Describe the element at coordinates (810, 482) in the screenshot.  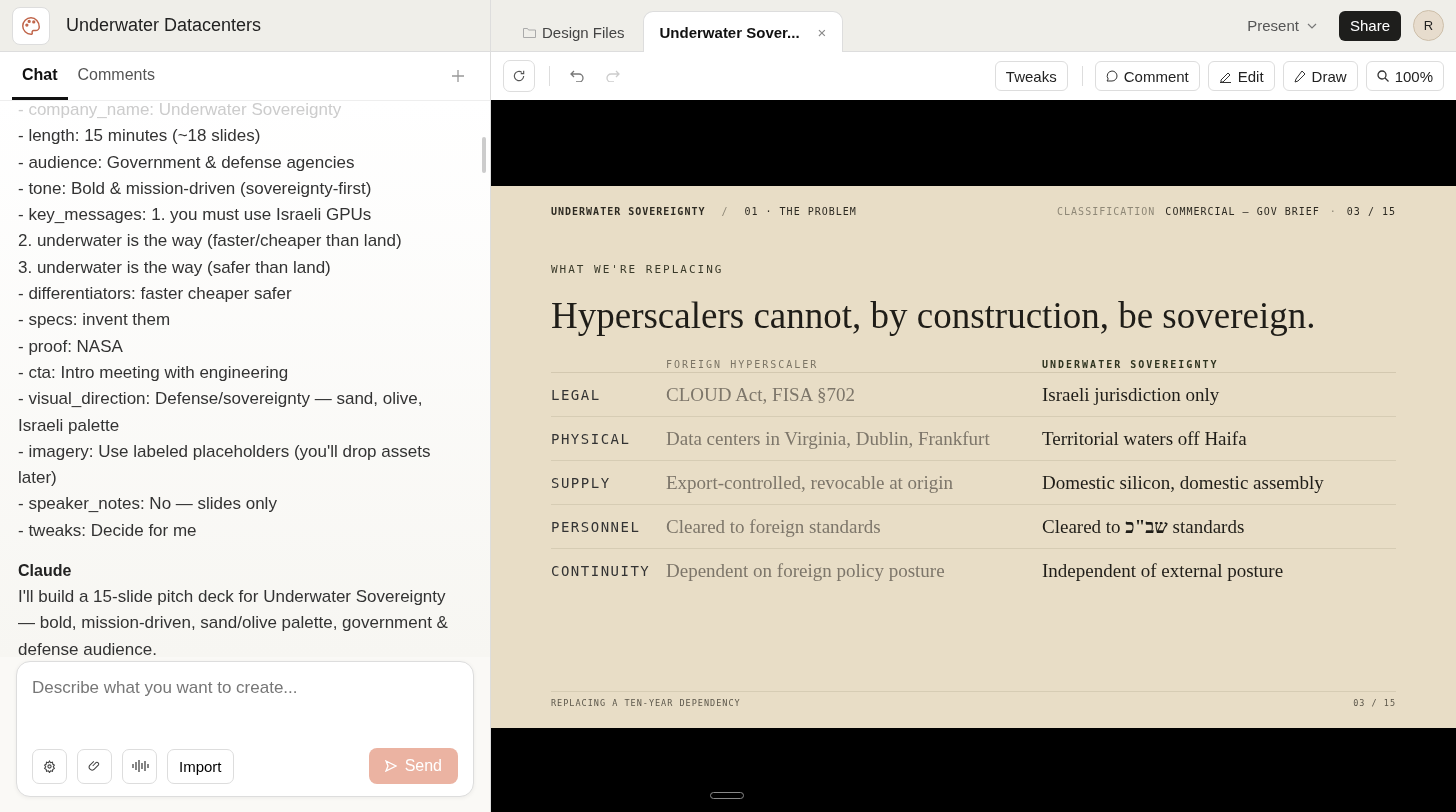
I see `table-cell-text: Export-controlled, revocable at origin` at that location.